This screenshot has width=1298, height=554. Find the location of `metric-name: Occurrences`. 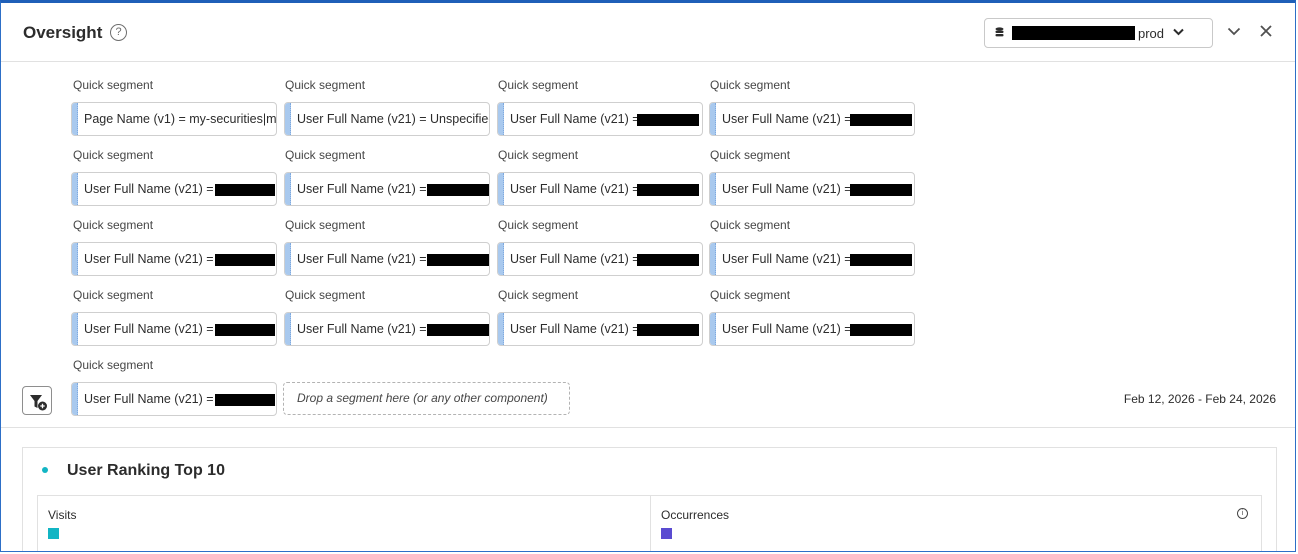

metric-name: Occurrences is located at coordinates (695, 515).